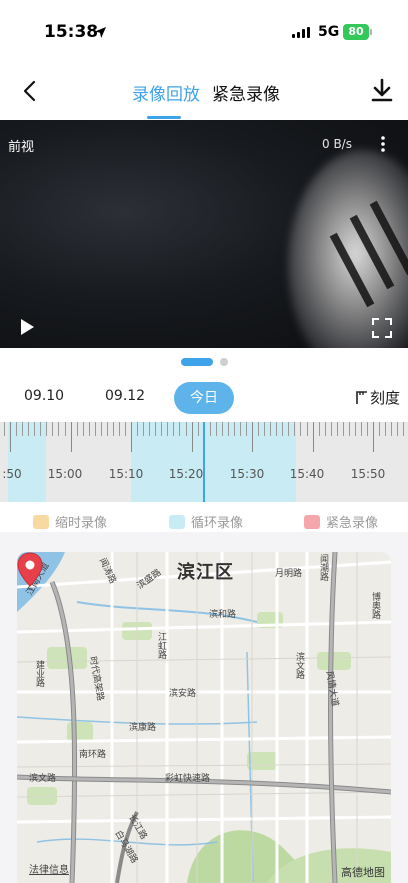  What do you see at coordinates (382, 328) in the screenshot?
I see `fullscreen-icon` at bounding box center [382, 328].